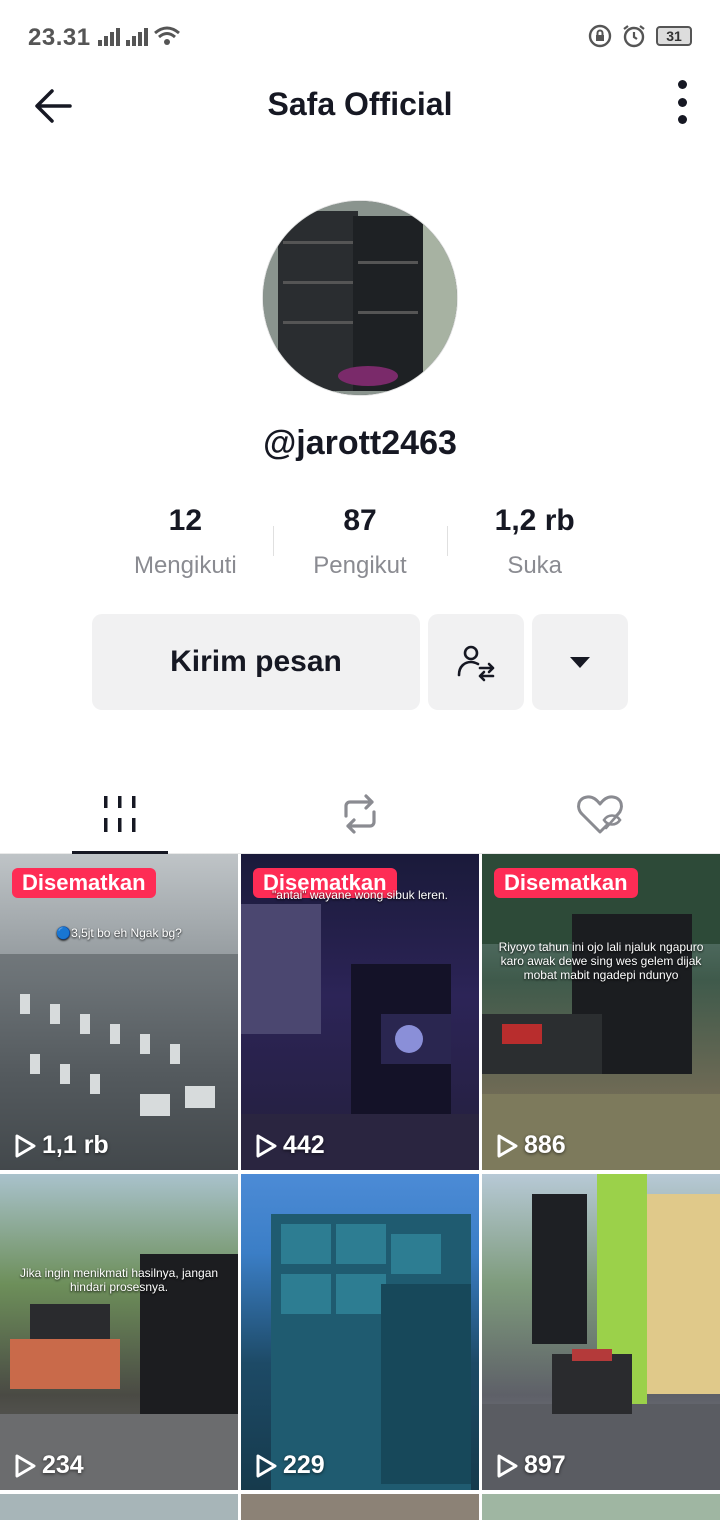 This screenshot has width=720, height=1520. I want to click on send-message-button: Kirim pesan, so click(256, 662).